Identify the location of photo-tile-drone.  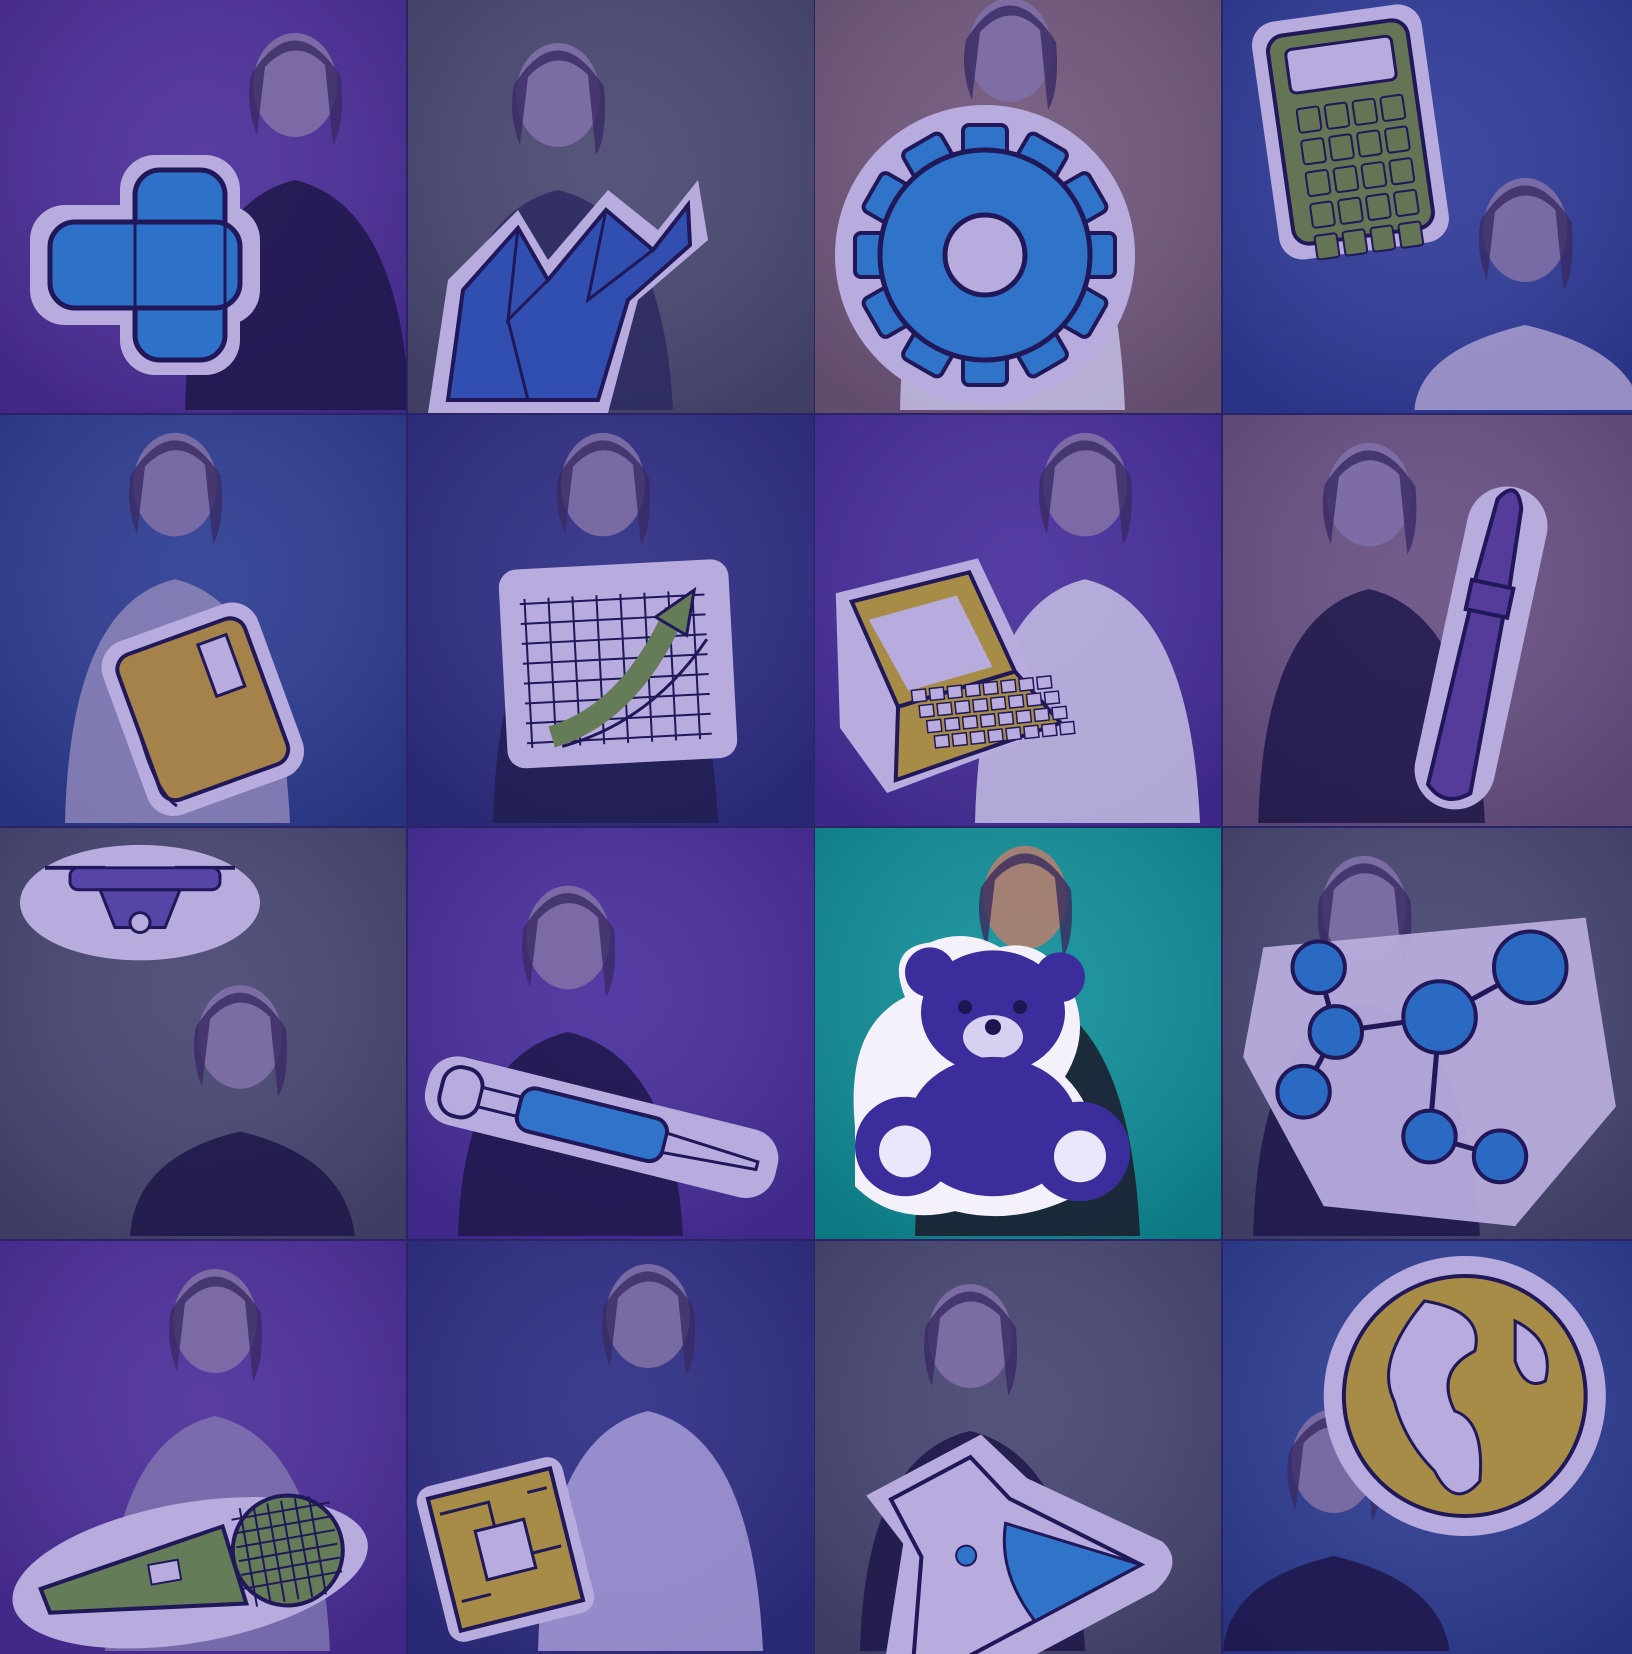
(203, 1033).